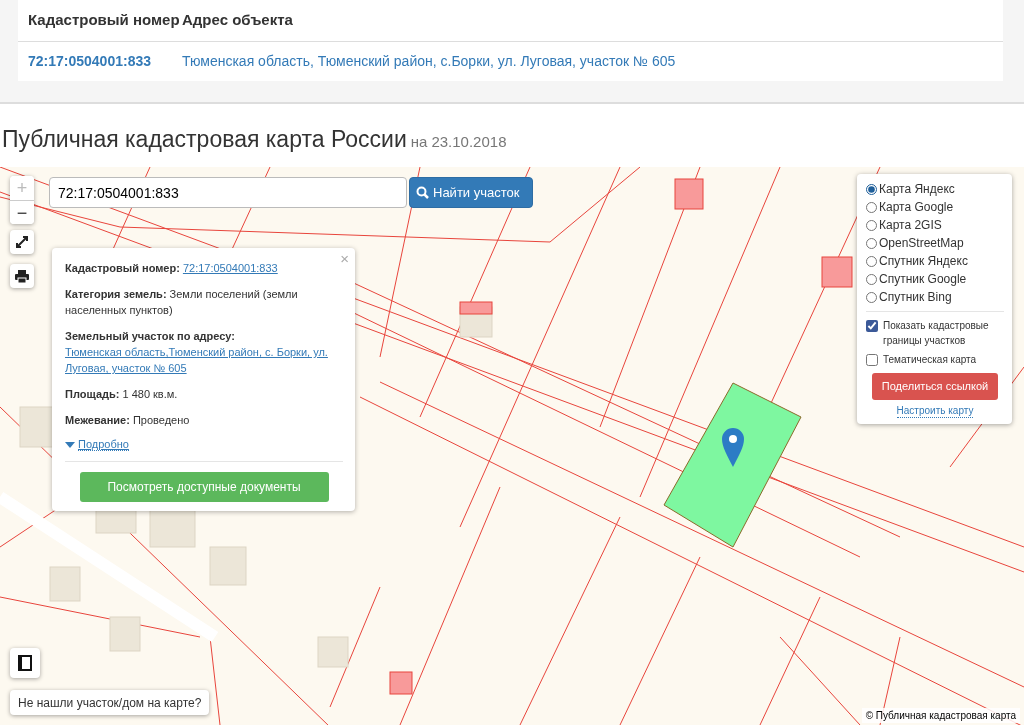  Describe the element at coordinates (104, 20) in the screenshot. I see `column-header: Кадастровый номер` at that location.